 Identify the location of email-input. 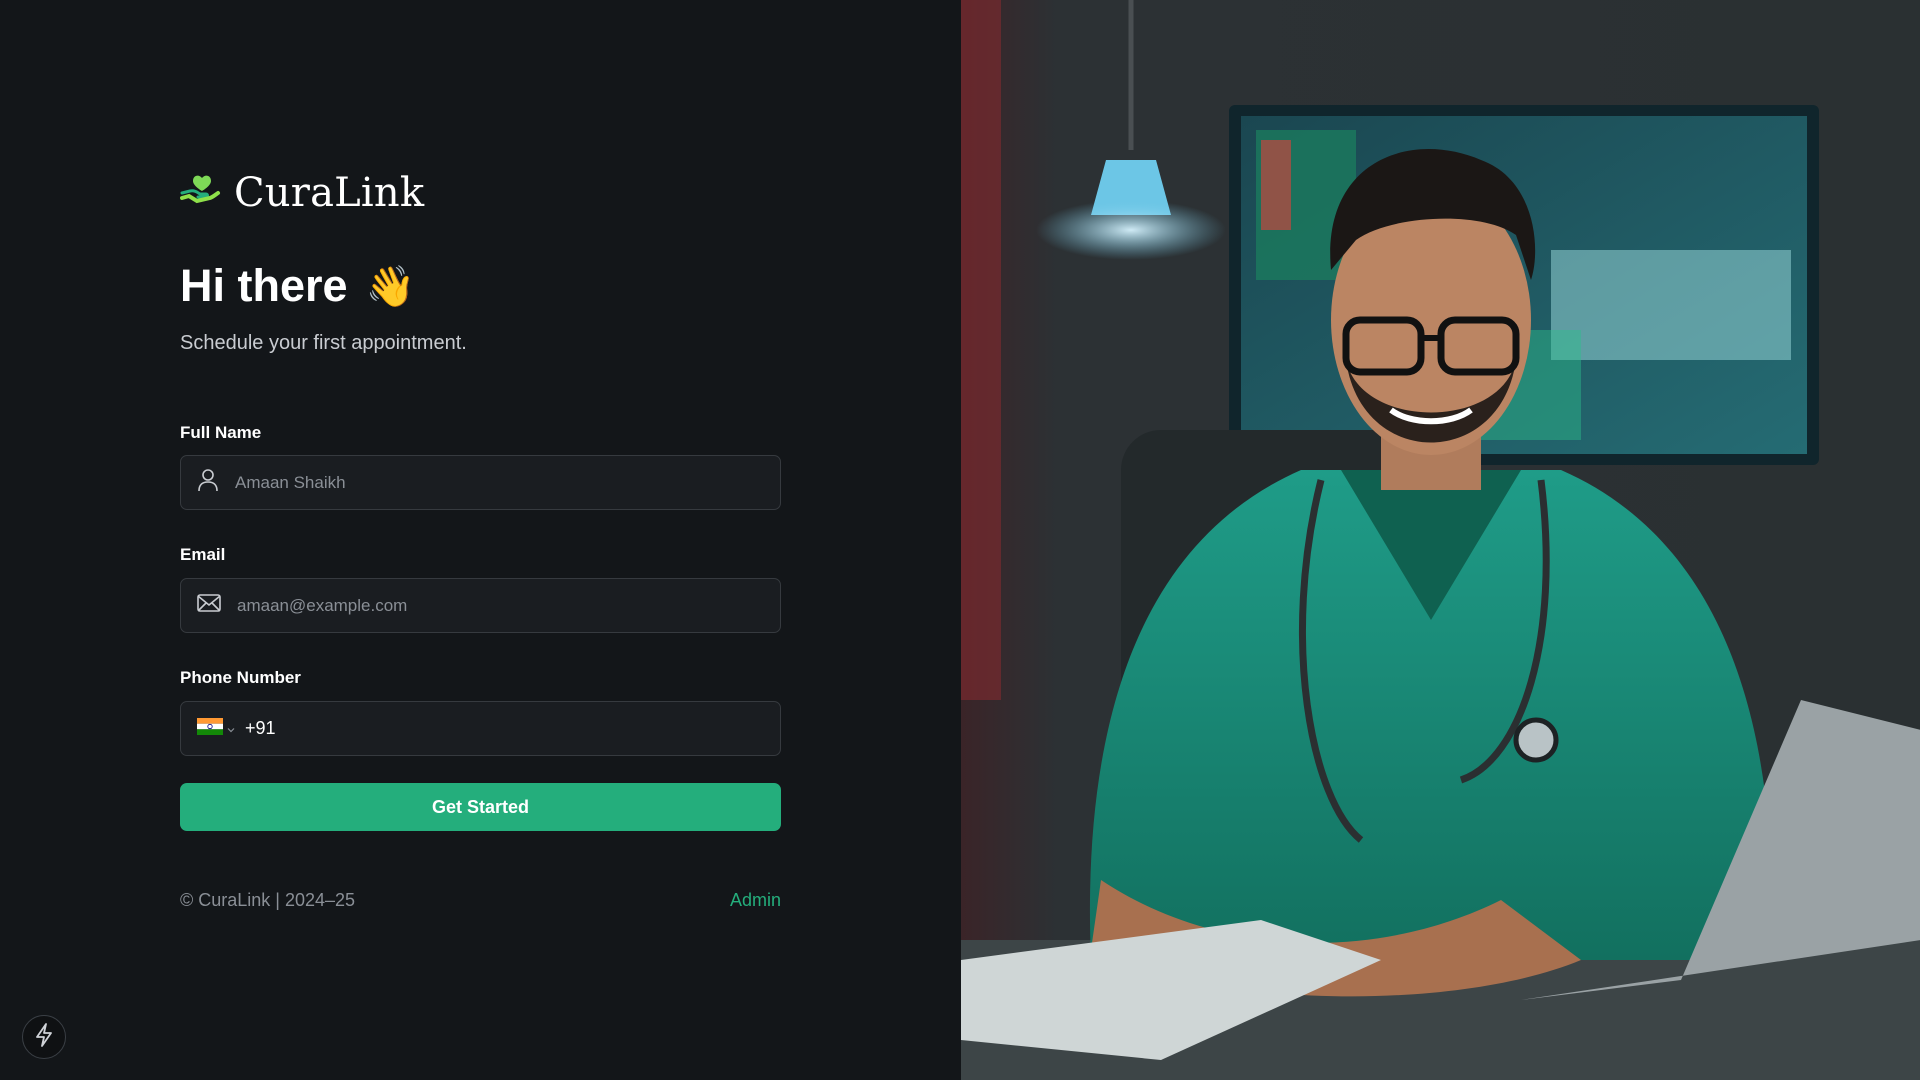
(500, 605).